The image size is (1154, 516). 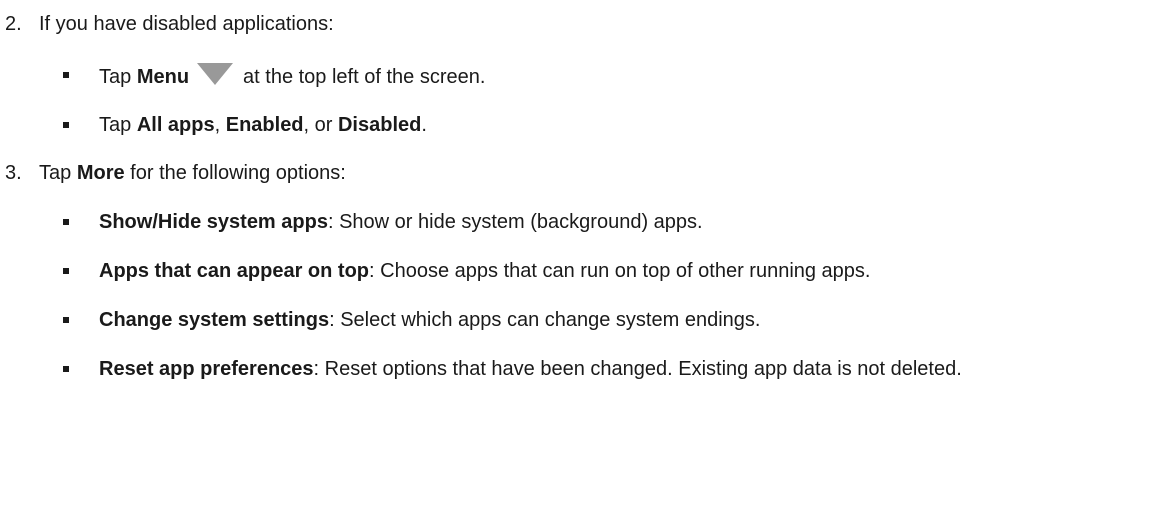 What do you see at coordinates (186, 24) in the screenshot?
I see `step-text: If you have disabled applications:` at bounding box center [186, 24].